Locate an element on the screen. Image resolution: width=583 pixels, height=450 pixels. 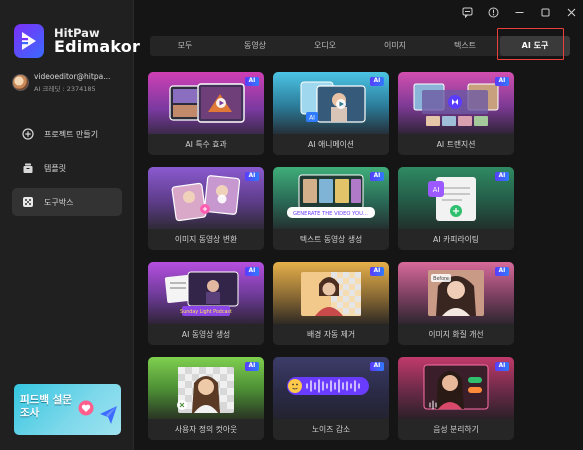
category-tabs: 모두 동영상 오디오 이미지 텍스트 AI 도구 is located at coordinates (360, 46).